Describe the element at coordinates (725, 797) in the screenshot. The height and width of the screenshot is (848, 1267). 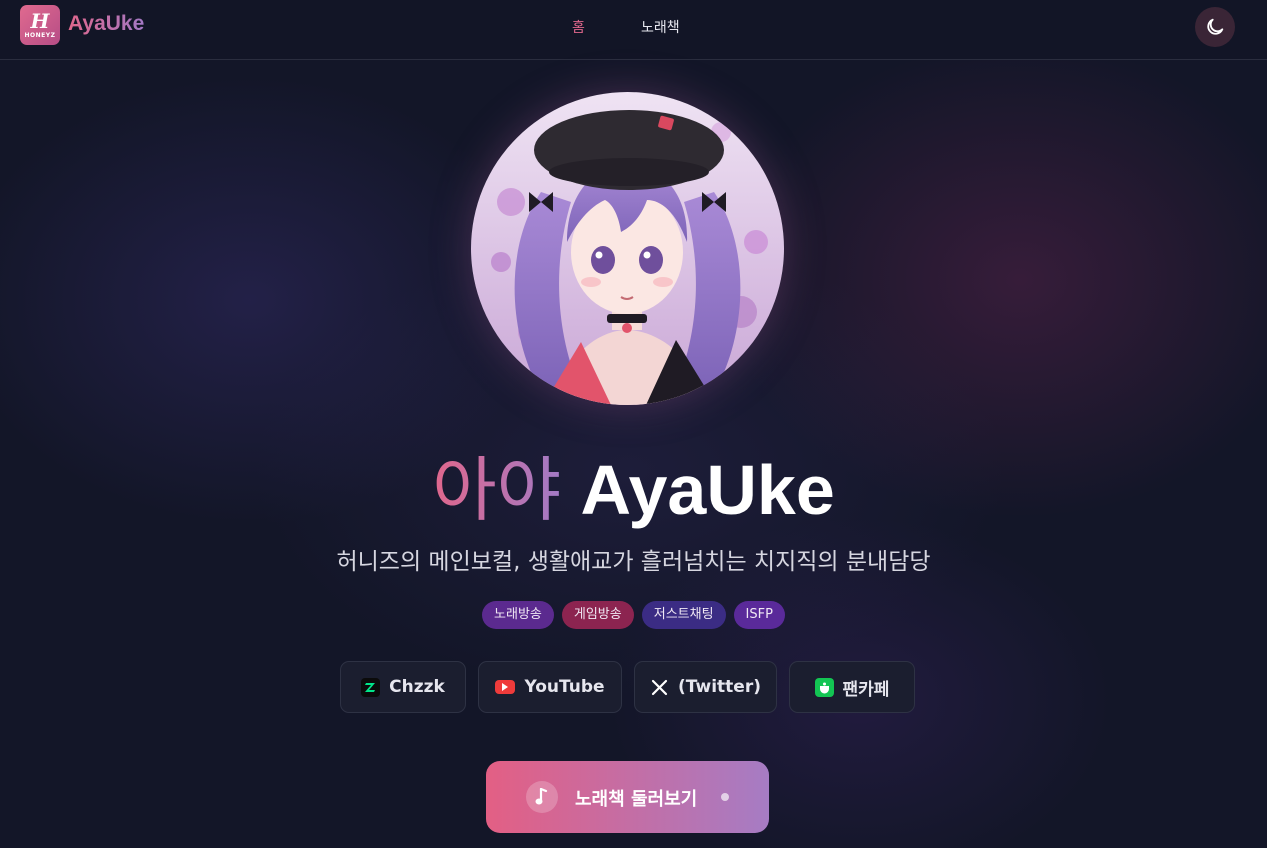
I see `cta-dot` at that location.